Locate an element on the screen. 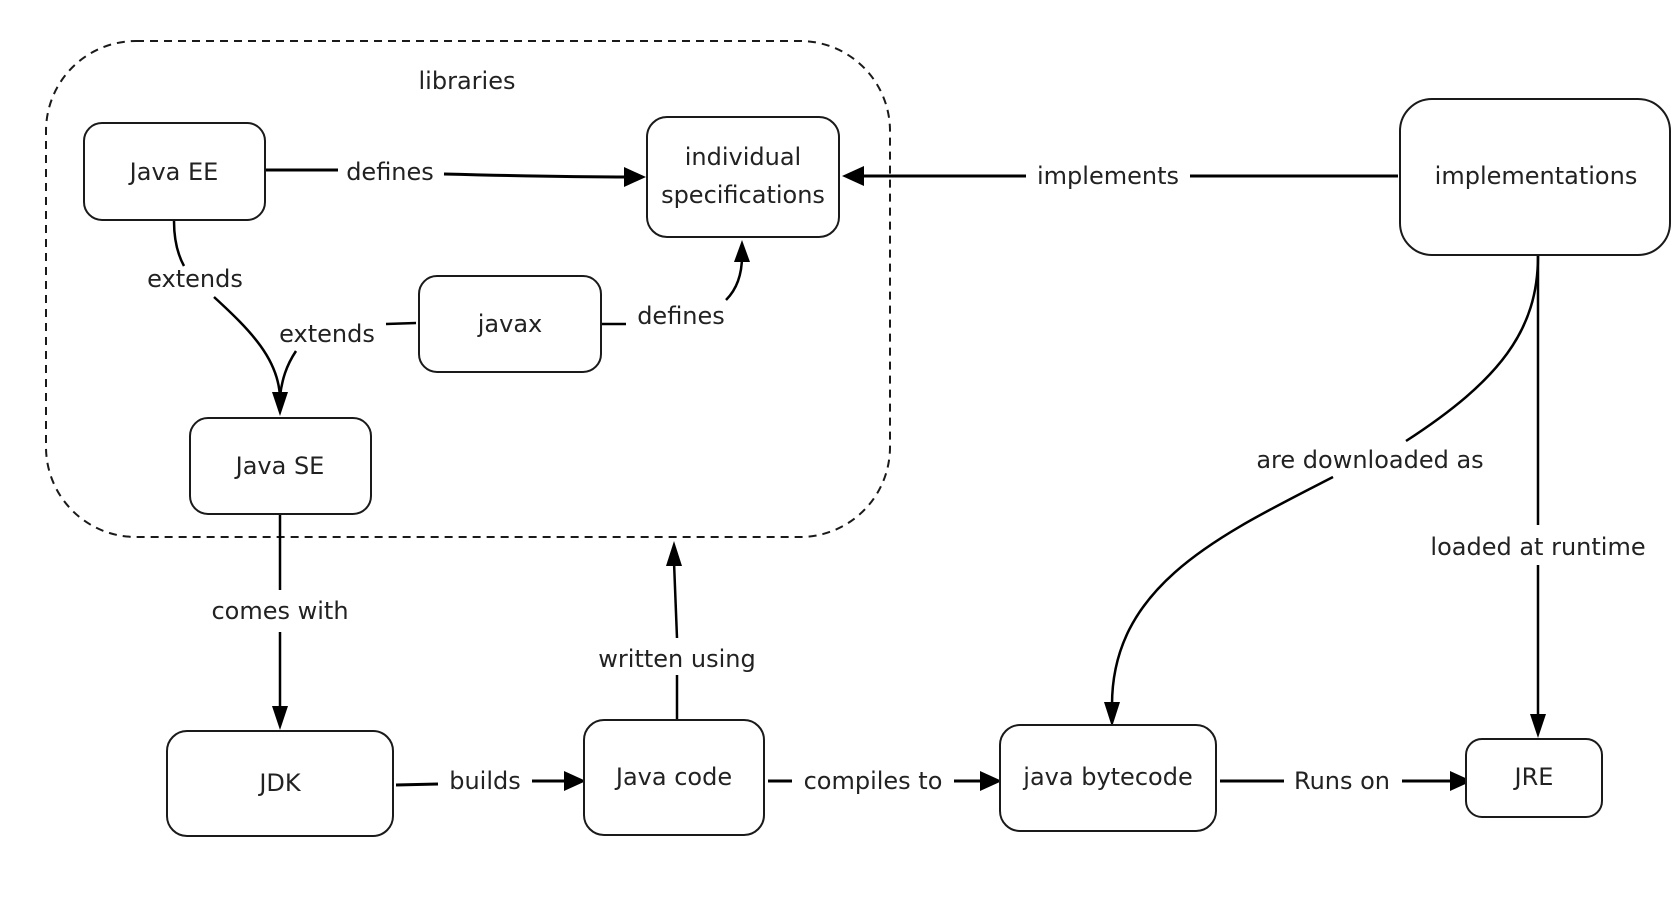 The image size is (1676, 899). edge-code-compiles-to: compiles to is located at coordinates (885, 781).